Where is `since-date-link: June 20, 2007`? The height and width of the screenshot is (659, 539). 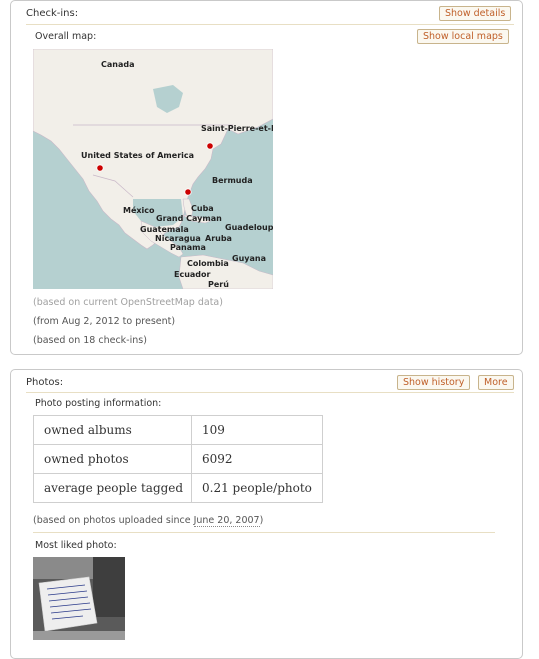
since-date-link: June 20, 2007 is located at coordinates (226, 521).